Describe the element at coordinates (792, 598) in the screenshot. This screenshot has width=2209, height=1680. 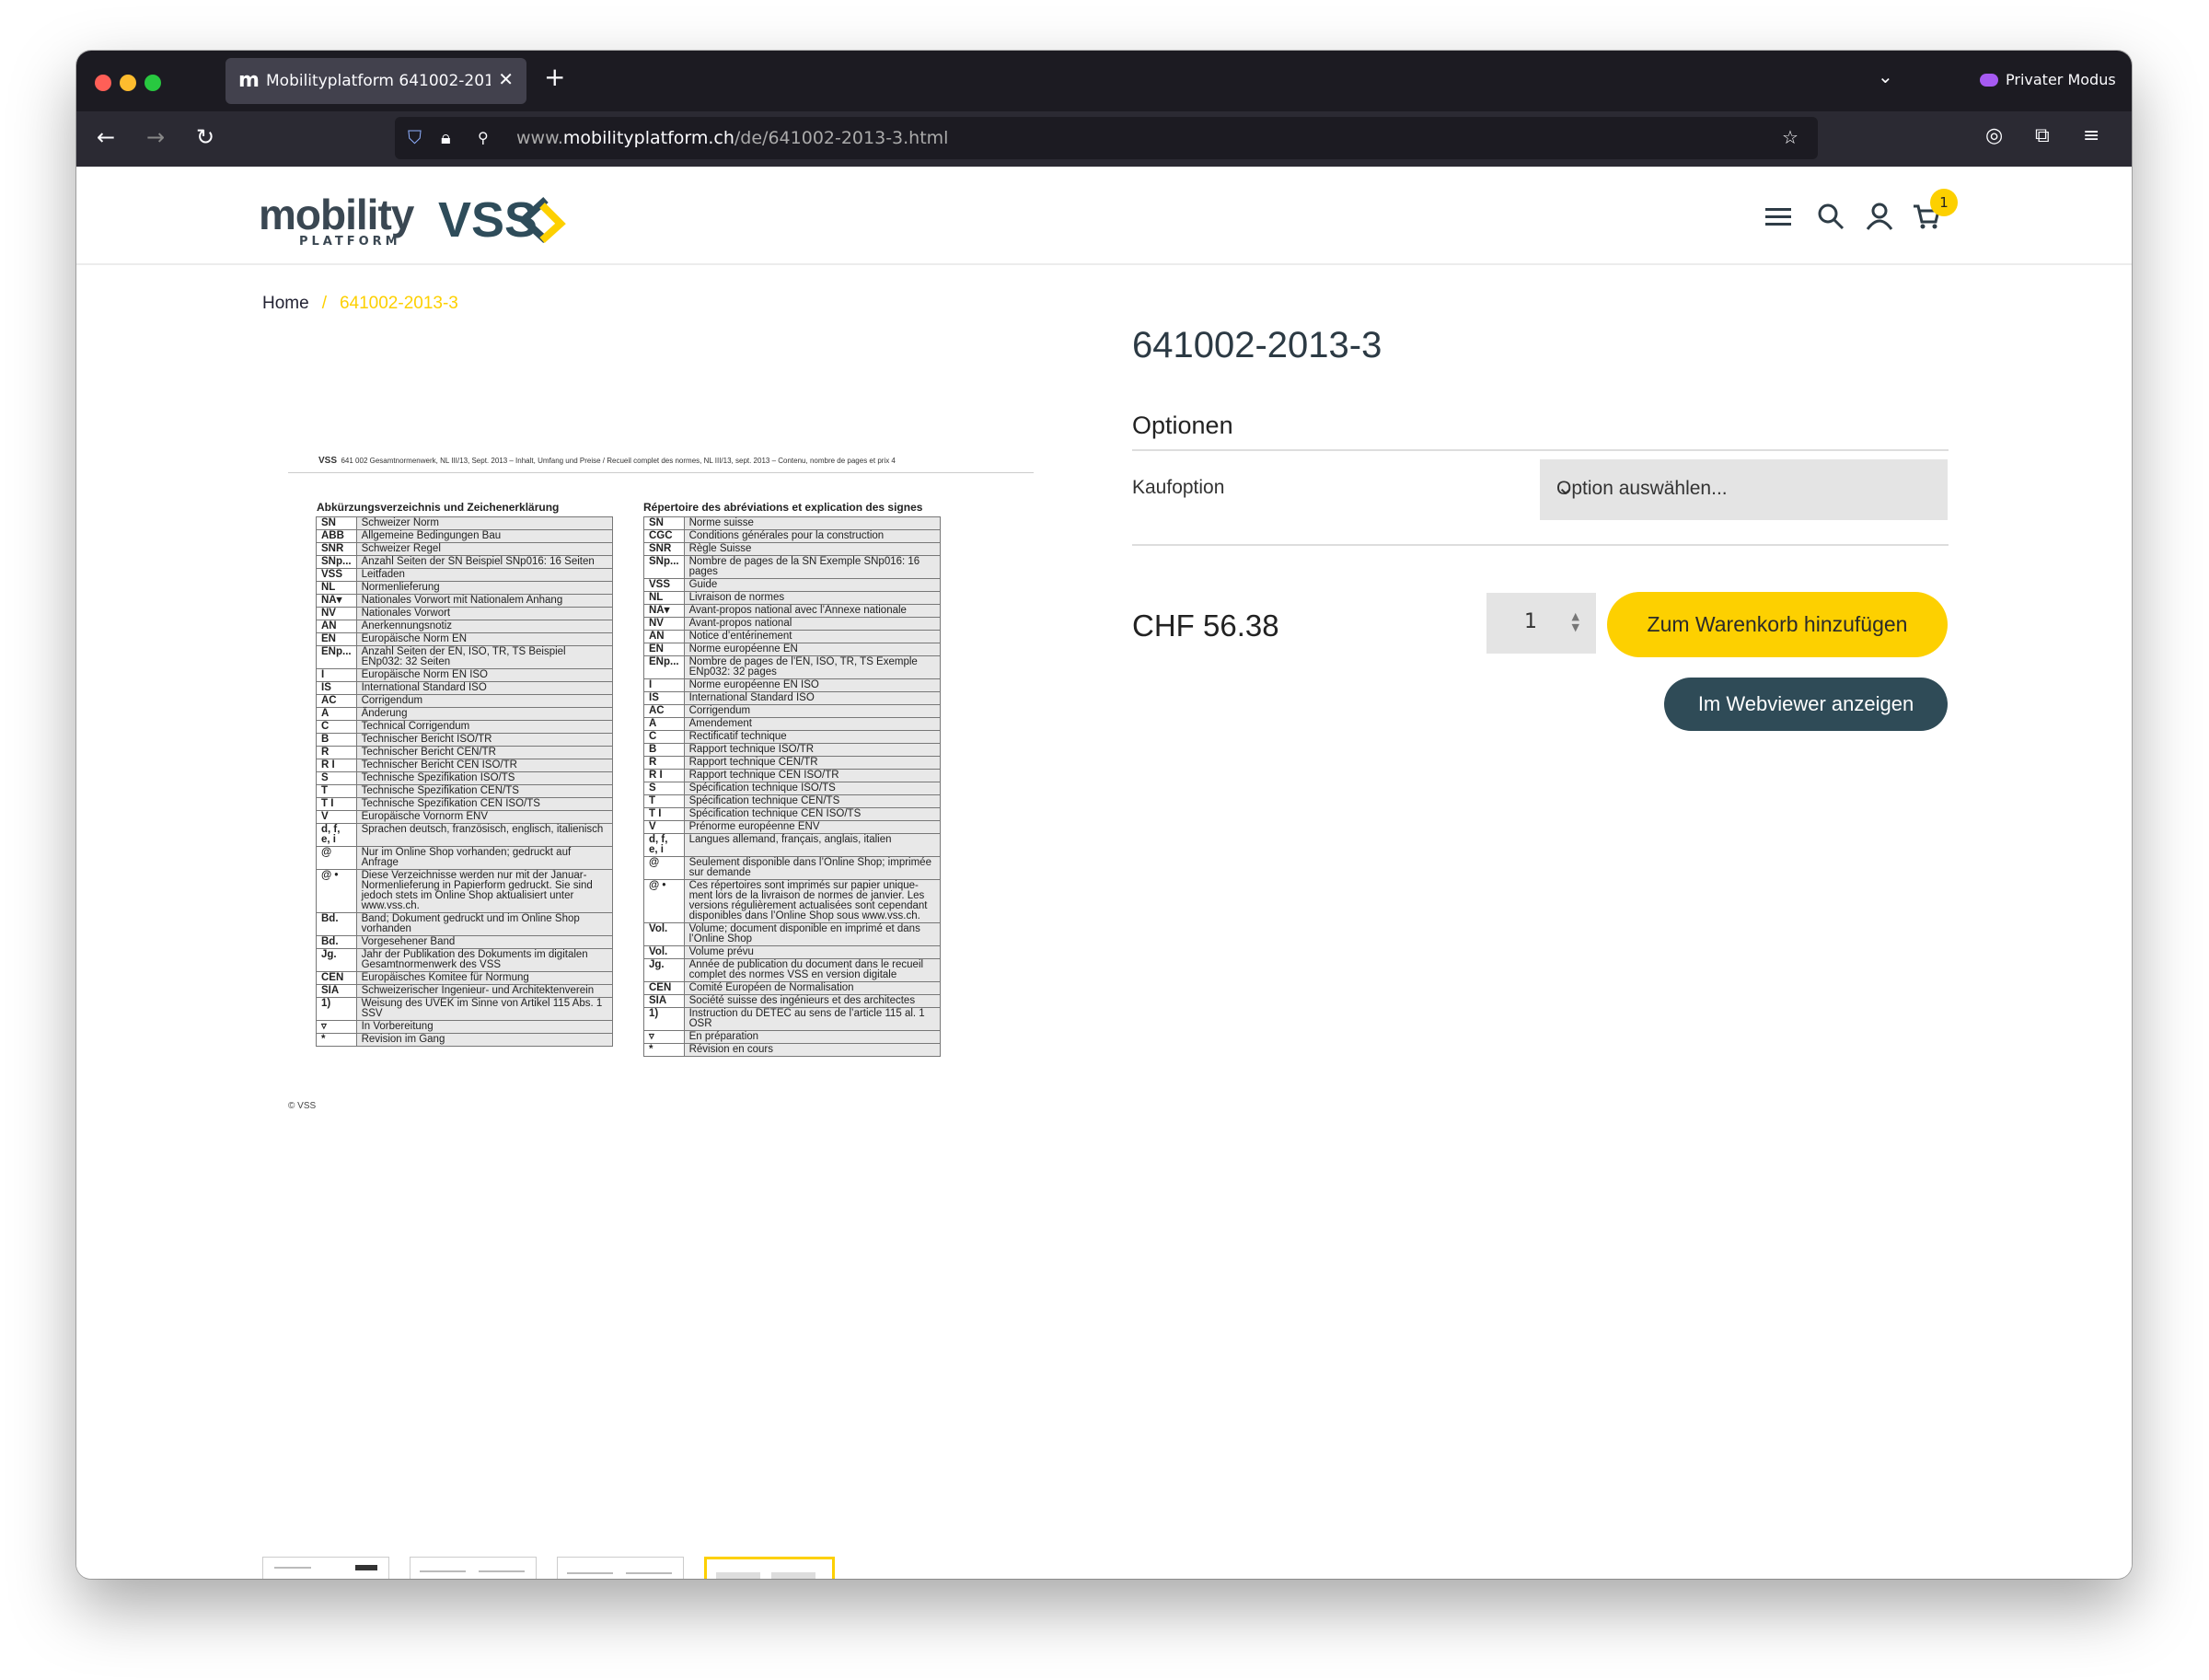
I see `abbreviation-row: NL Livraison de normes` at that location.